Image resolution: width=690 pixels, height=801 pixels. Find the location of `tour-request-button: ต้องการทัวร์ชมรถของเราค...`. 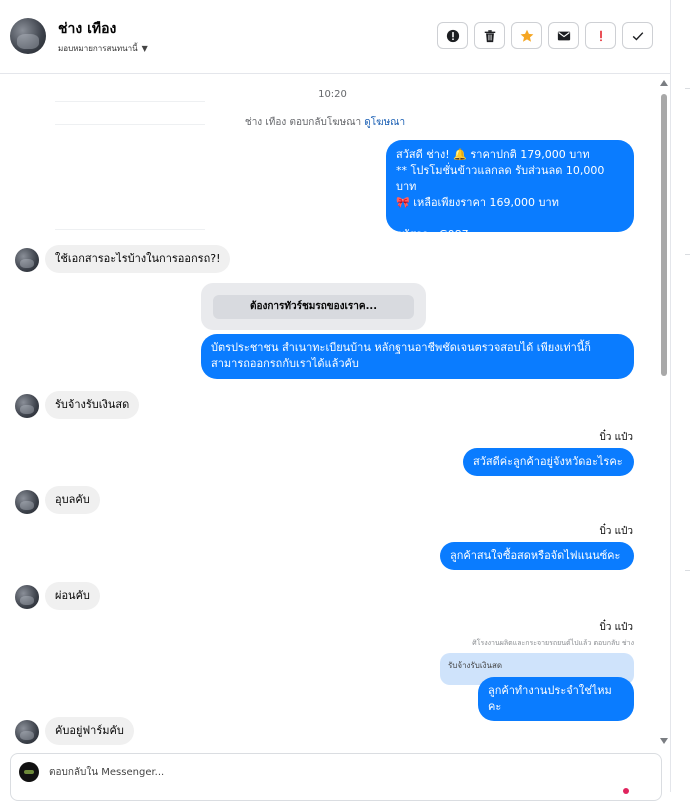

tour-request-button: ต้องการทัวร์ชมรถของเราค... is located at coordinates (313, 307).